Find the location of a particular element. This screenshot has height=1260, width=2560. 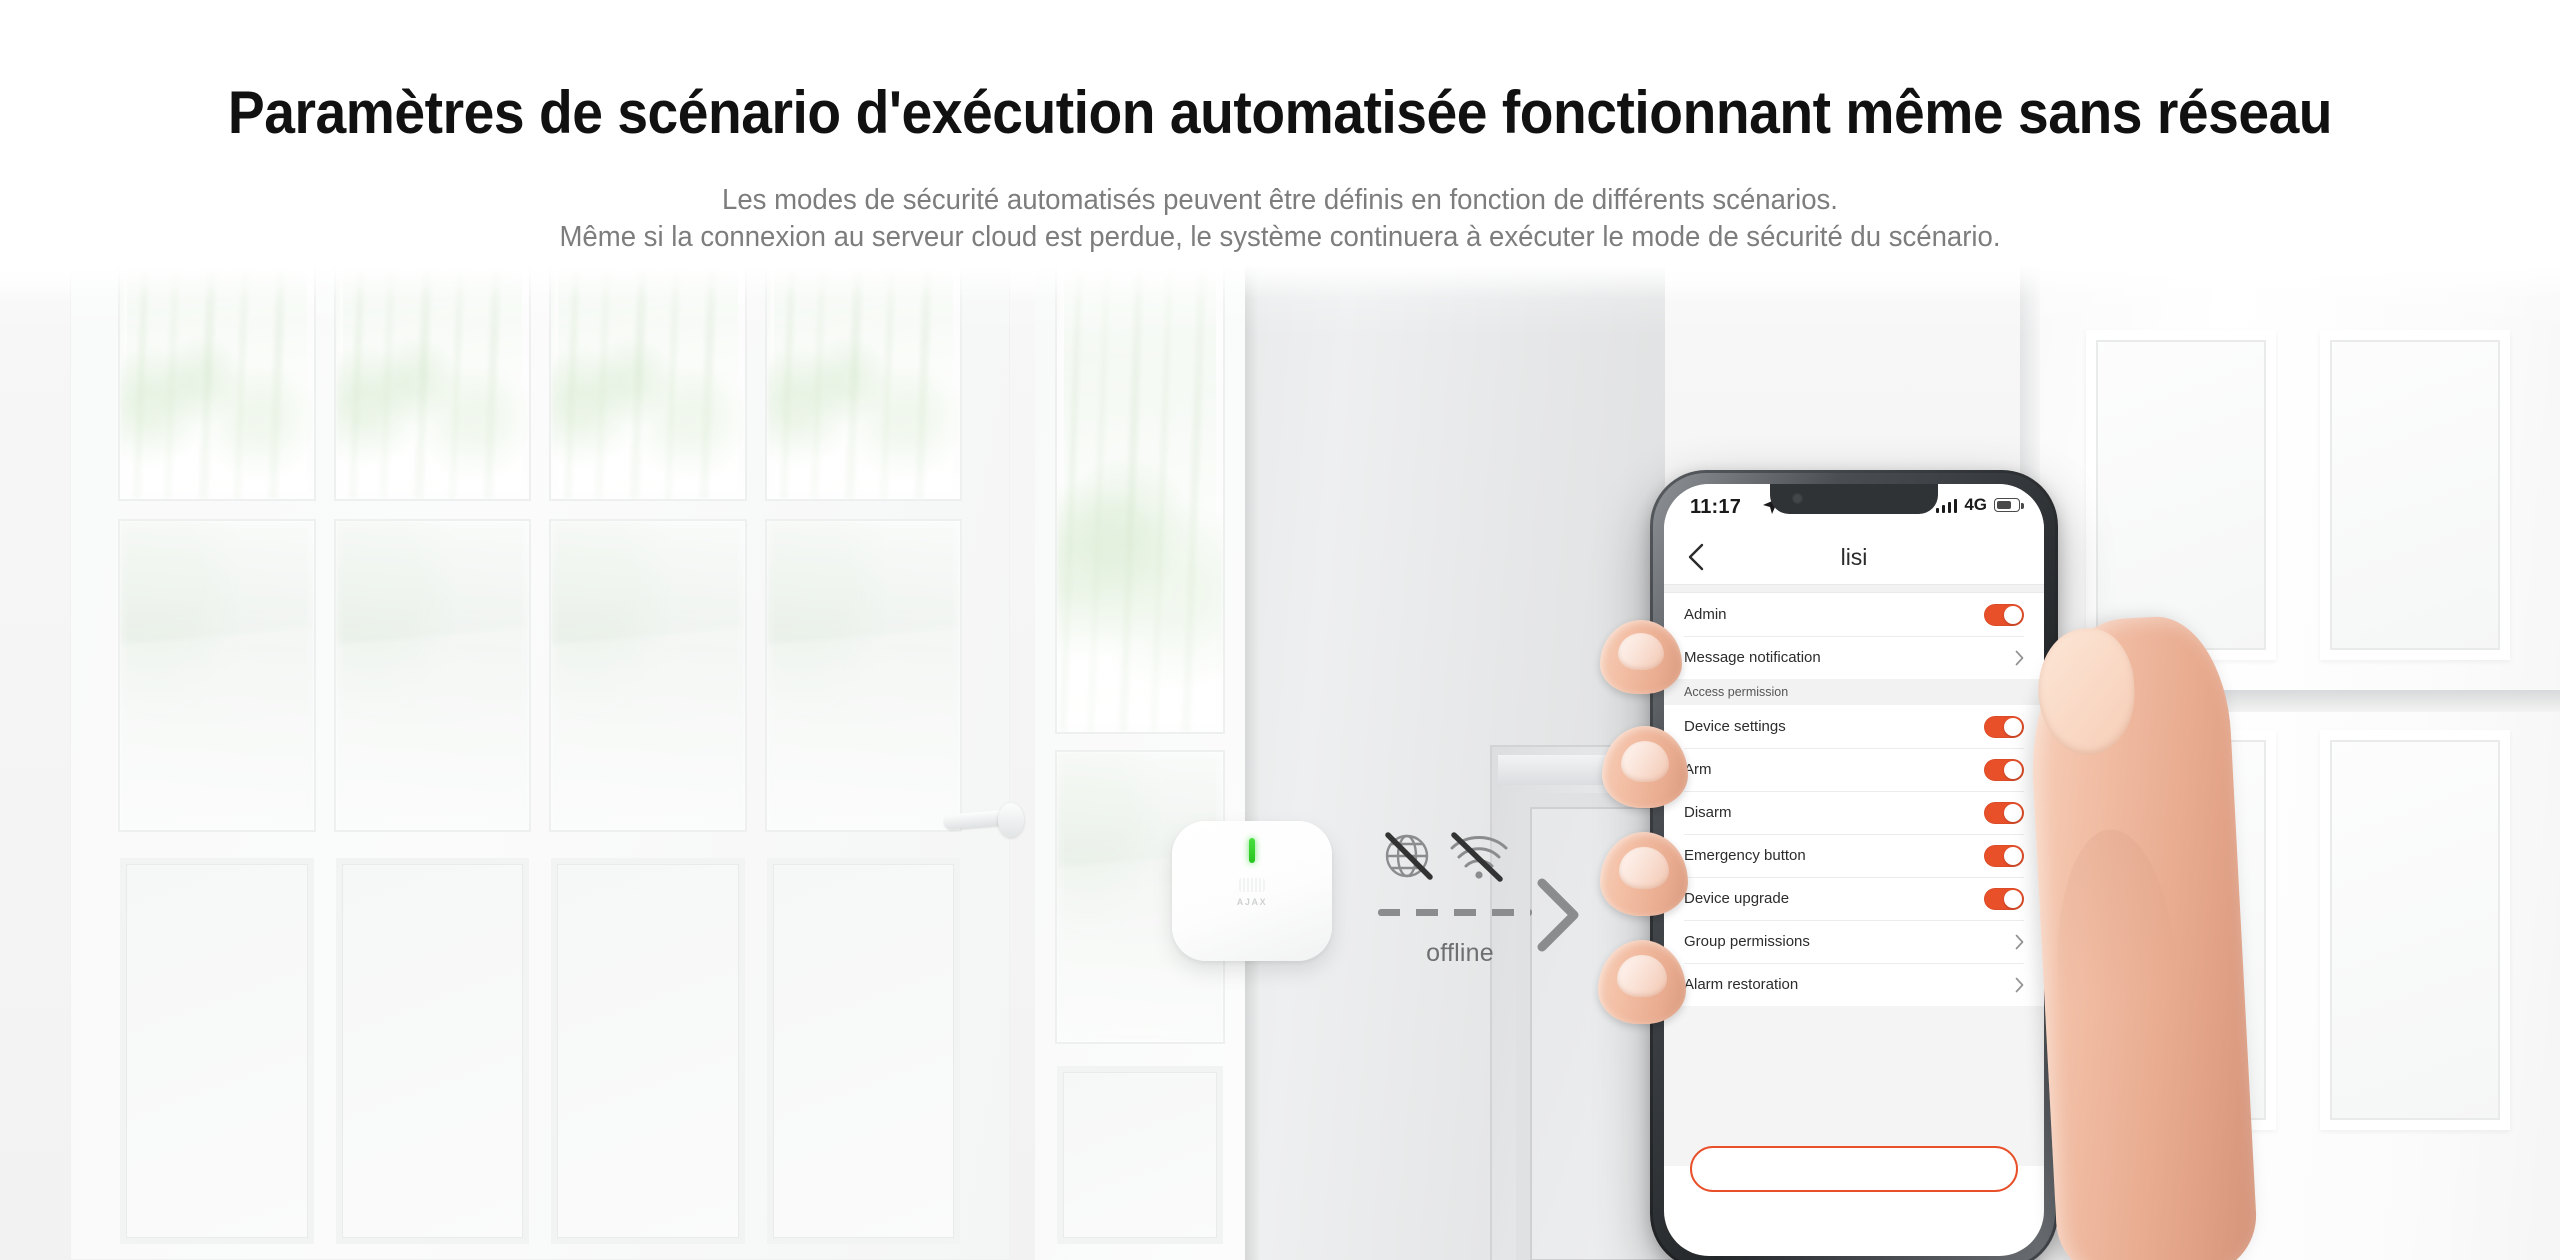

settings-group-general: Admin Message notification is located at coordinates (1854, 636).